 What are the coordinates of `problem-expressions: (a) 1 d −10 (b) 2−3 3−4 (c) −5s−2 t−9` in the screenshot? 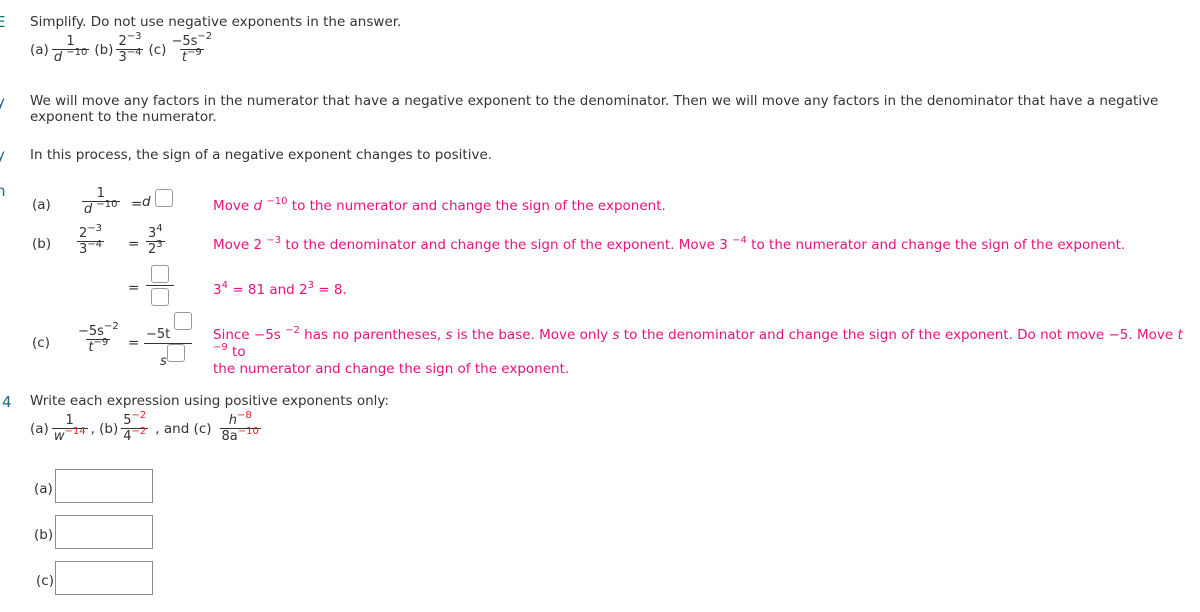 It's located at (123, 49).